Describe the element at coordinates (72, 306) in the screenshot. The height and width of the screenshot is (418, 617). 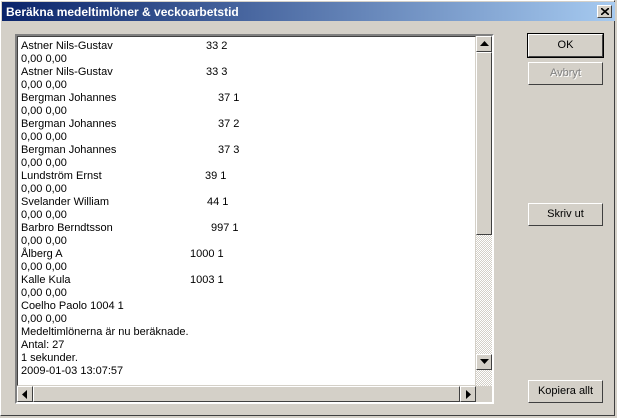
I see `log-line-text: Coelho Paolo 1004 1` at that location.